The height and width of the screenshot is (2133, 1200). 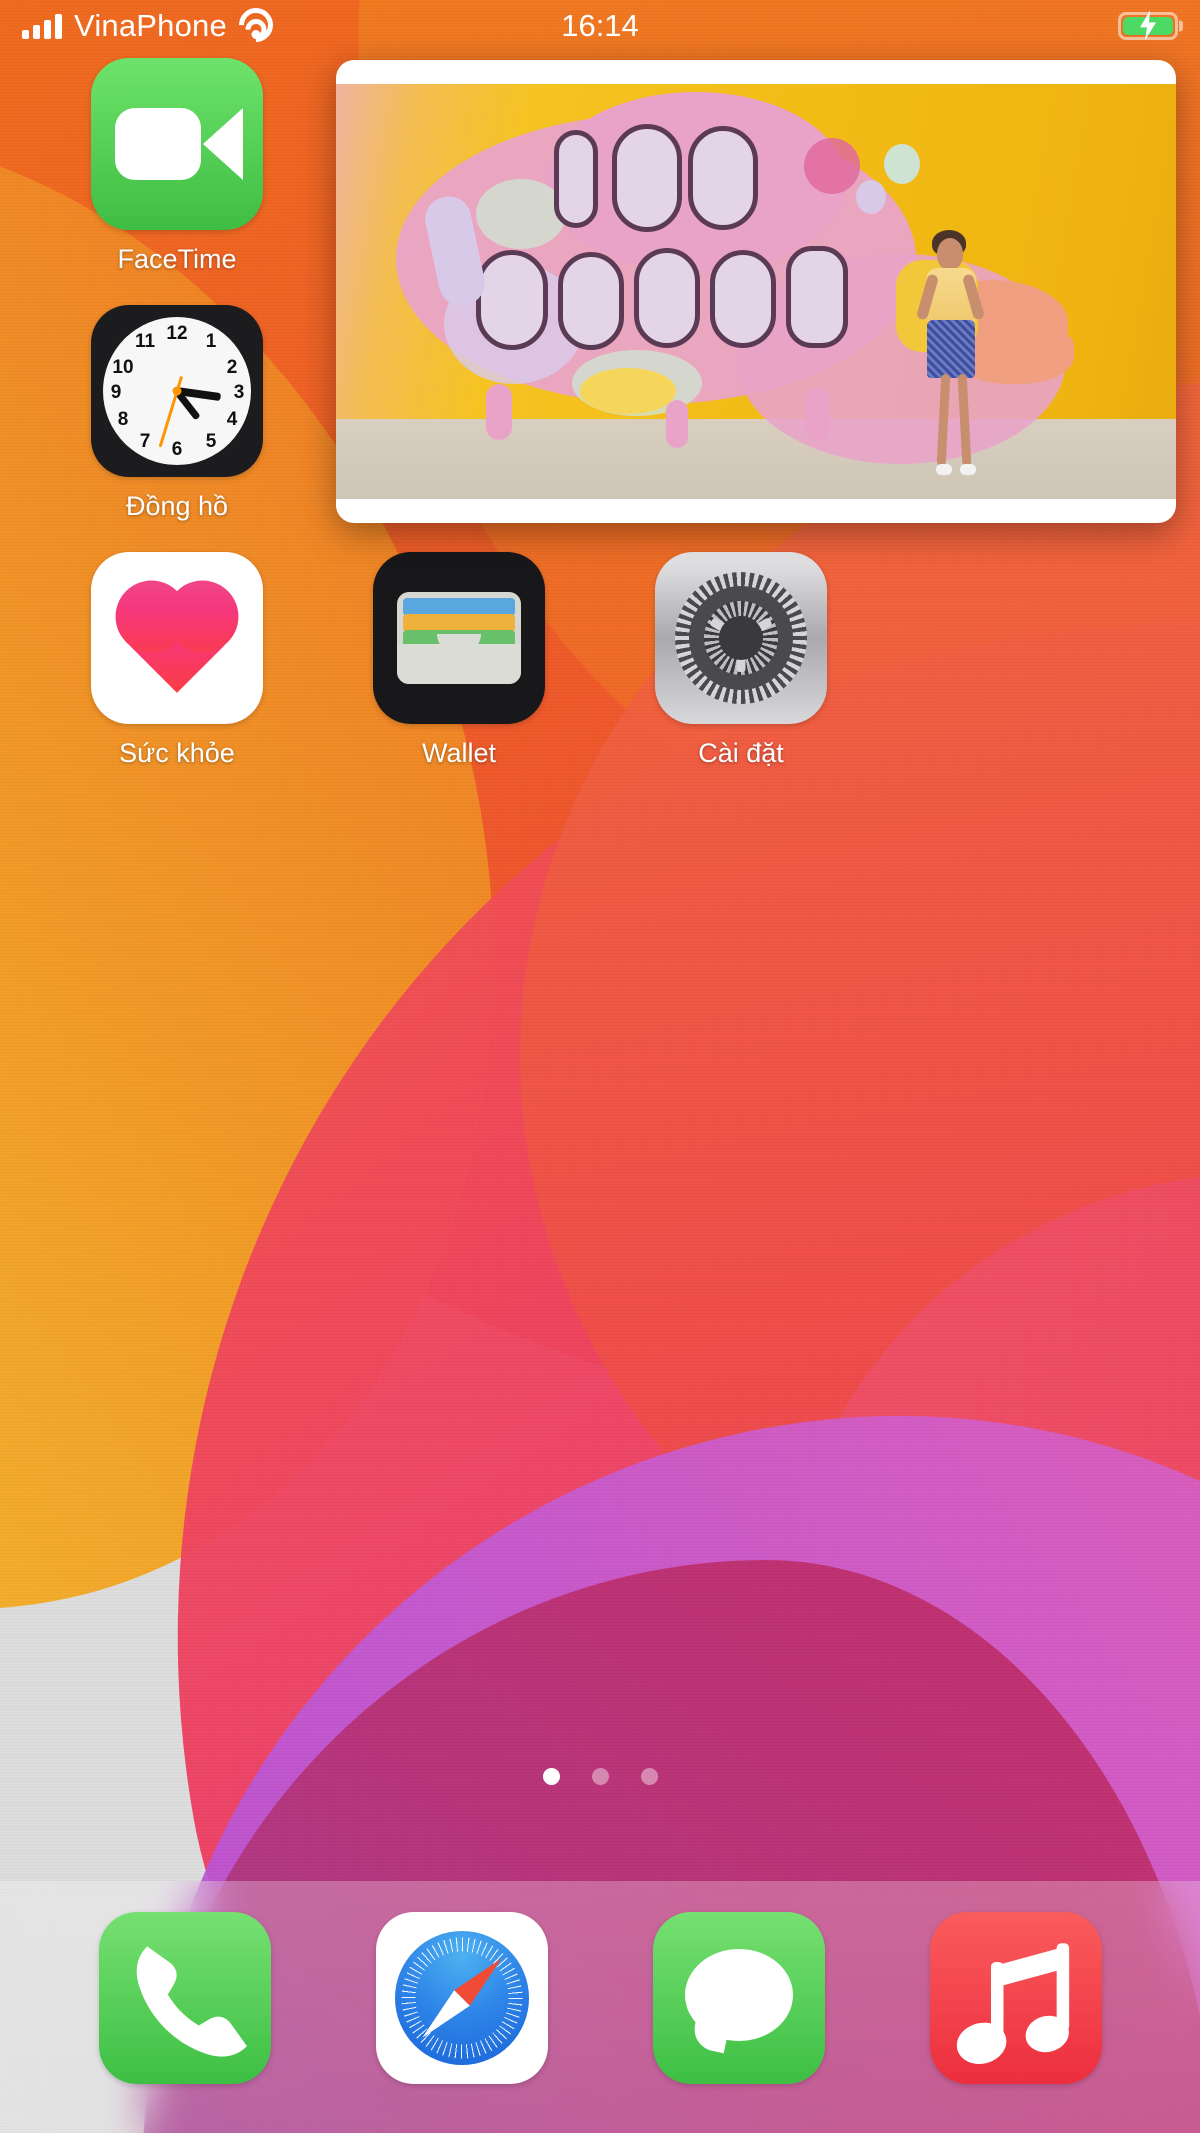 I want to click on app-settings: Cài đặt, so click(x=741, y=660).